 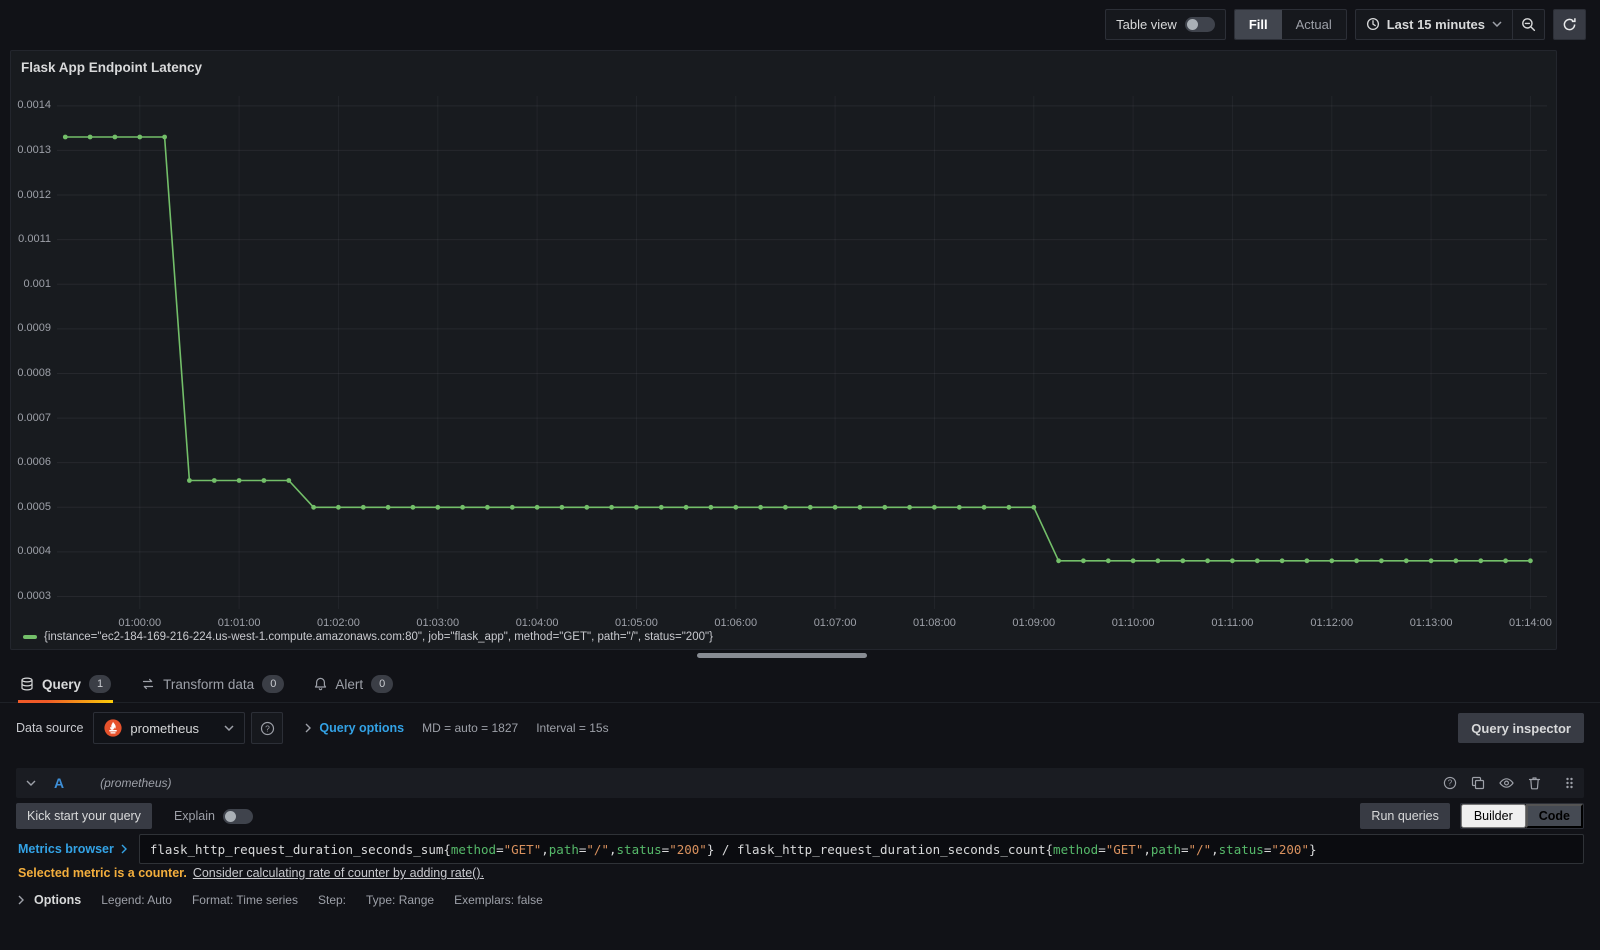 I want to click on tab-alert: Alert 0, so click(x=353, y=684).